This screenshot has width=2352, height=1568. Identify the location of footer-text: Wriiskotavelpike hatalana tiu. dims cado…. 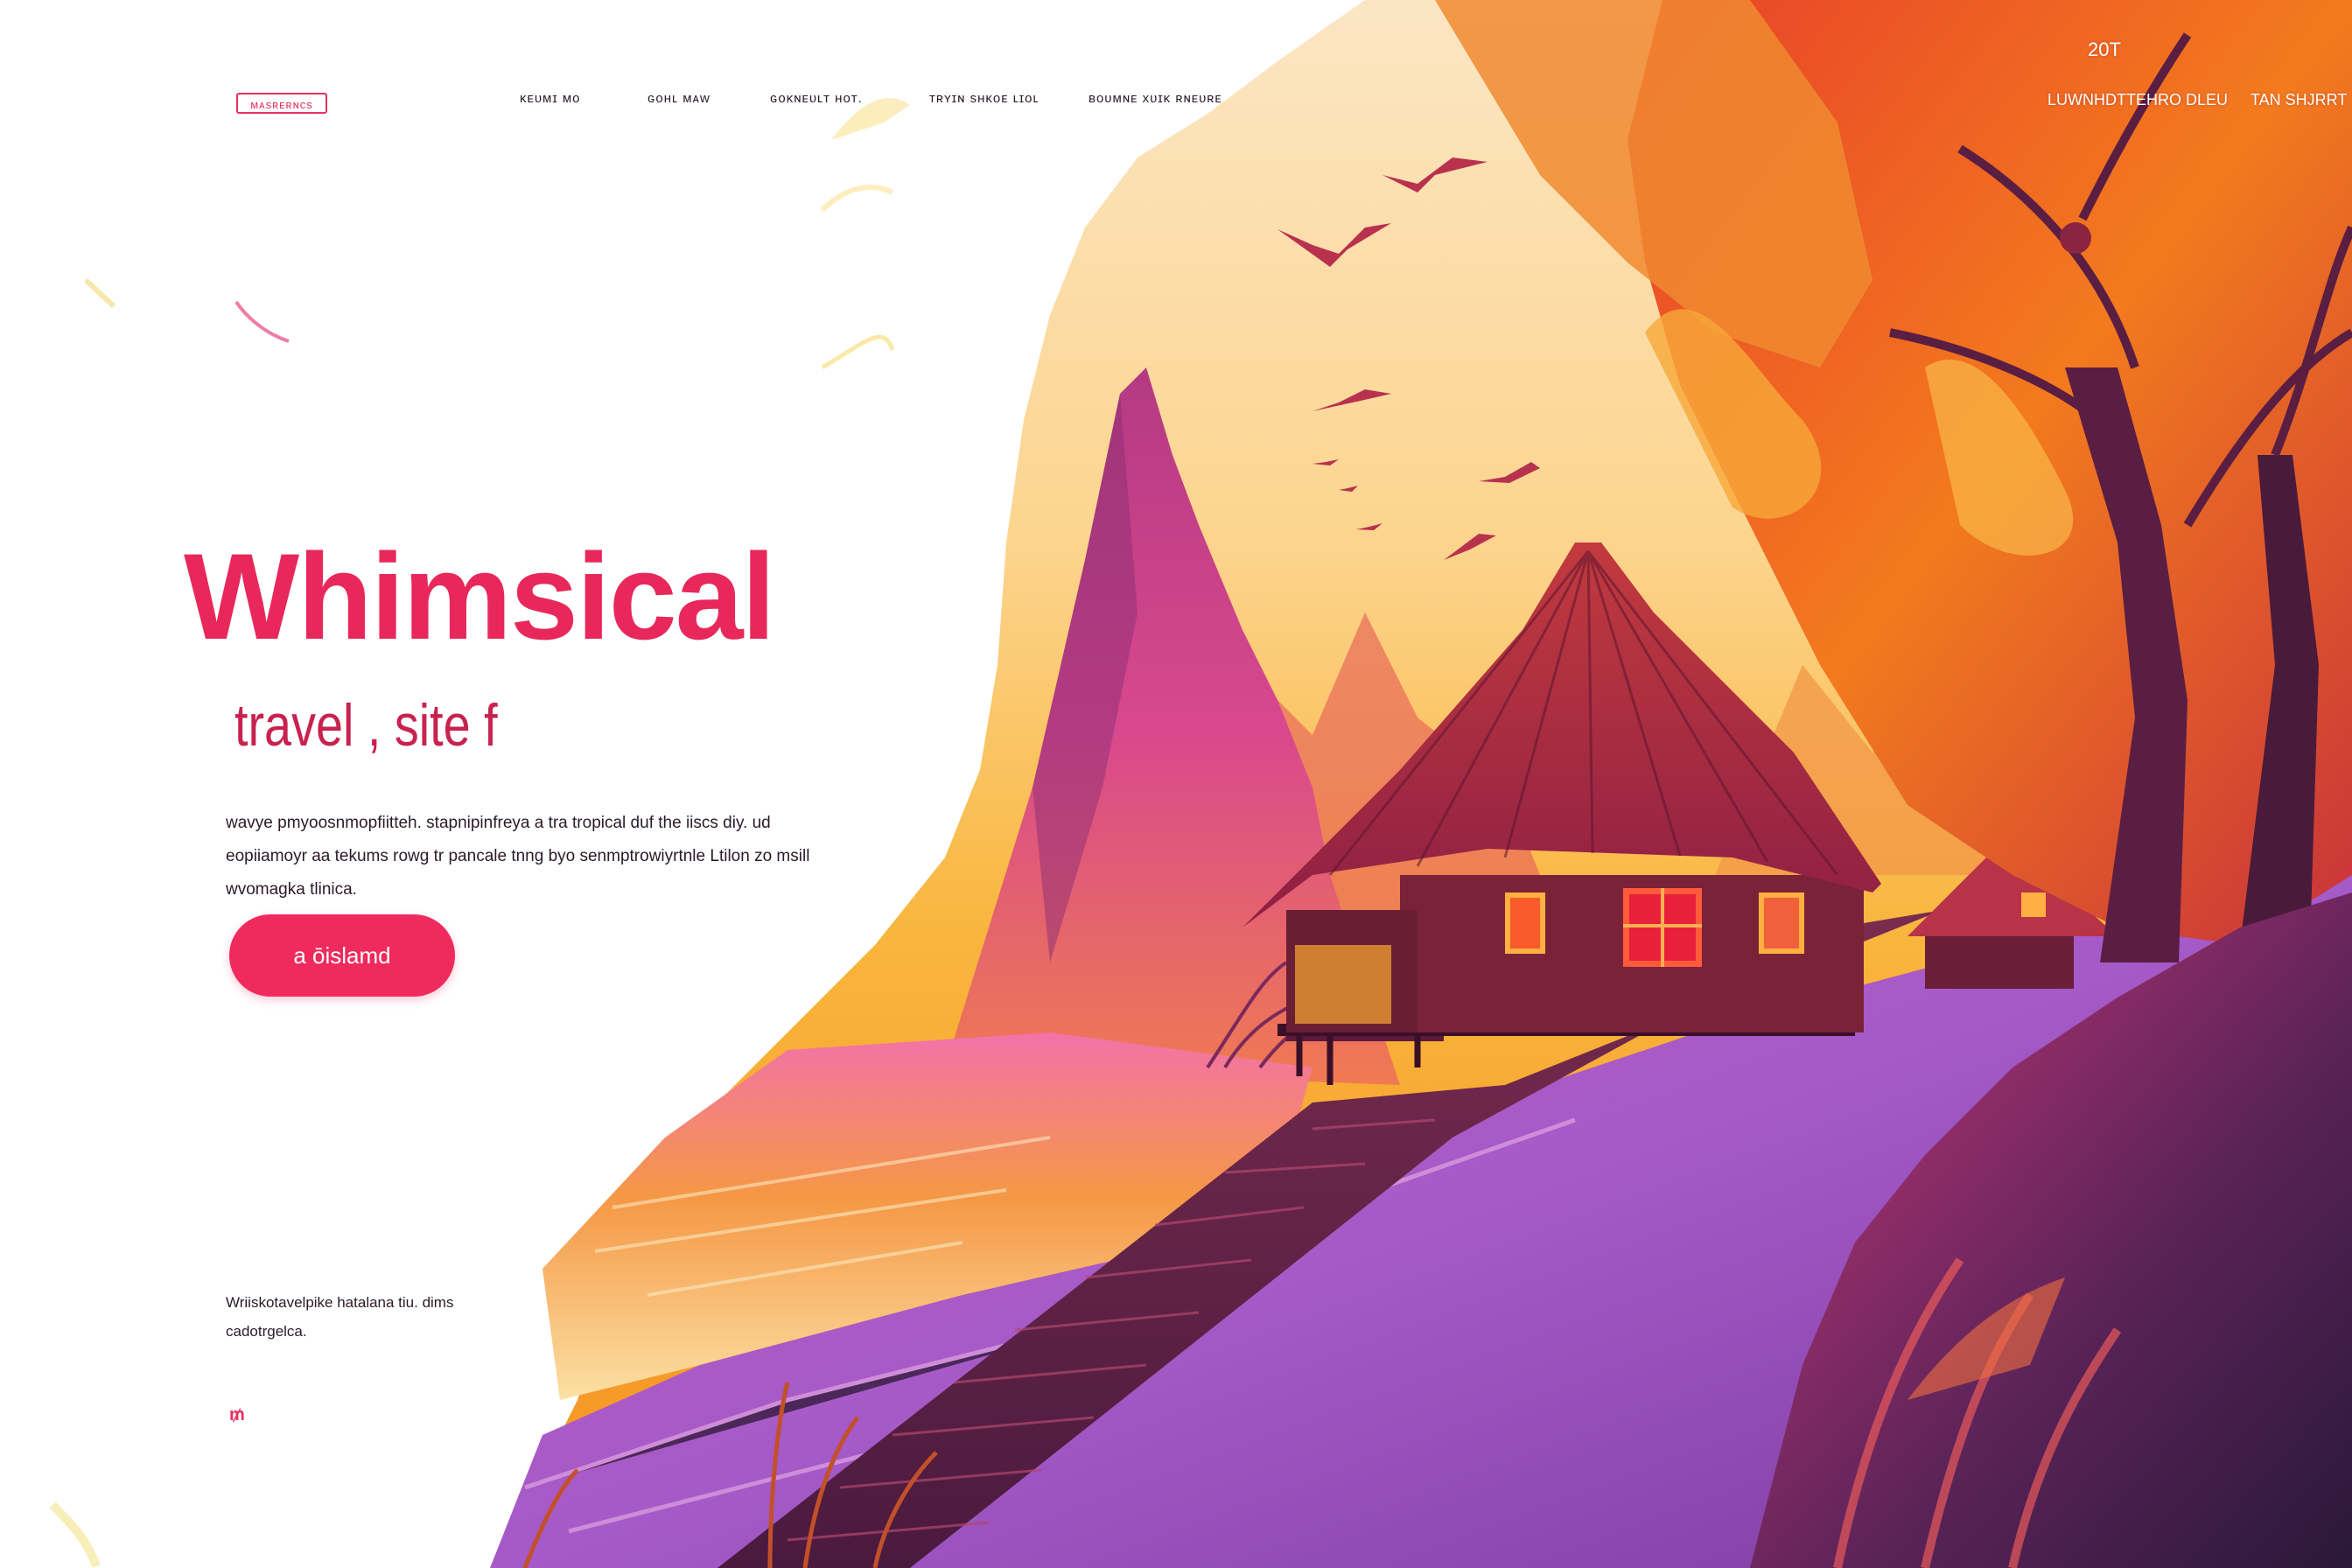
(340, 1317).